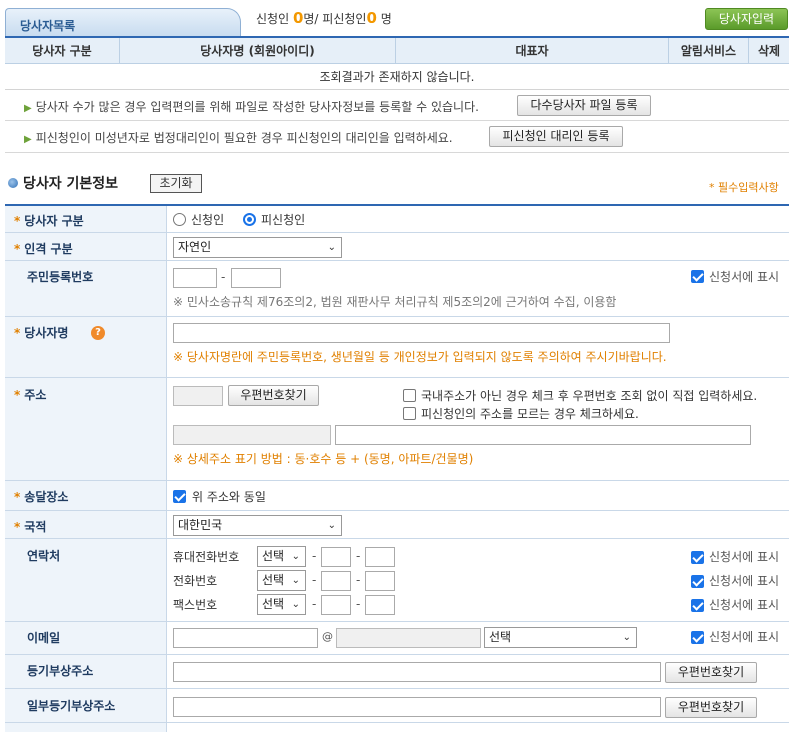 The image size is (797, 732). I want to click on email-domain-select: 선택 ⌄, so click(560, 637).